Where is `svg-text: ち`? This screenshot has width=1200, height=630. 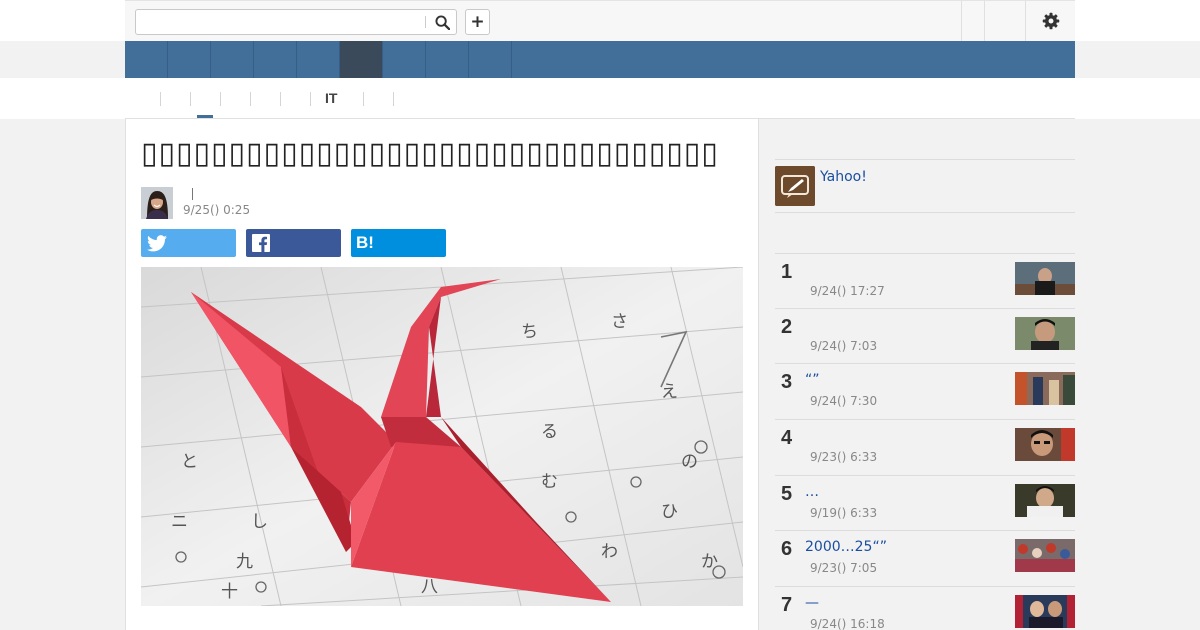 svg-text: ち is located at coordinates (529, 332).